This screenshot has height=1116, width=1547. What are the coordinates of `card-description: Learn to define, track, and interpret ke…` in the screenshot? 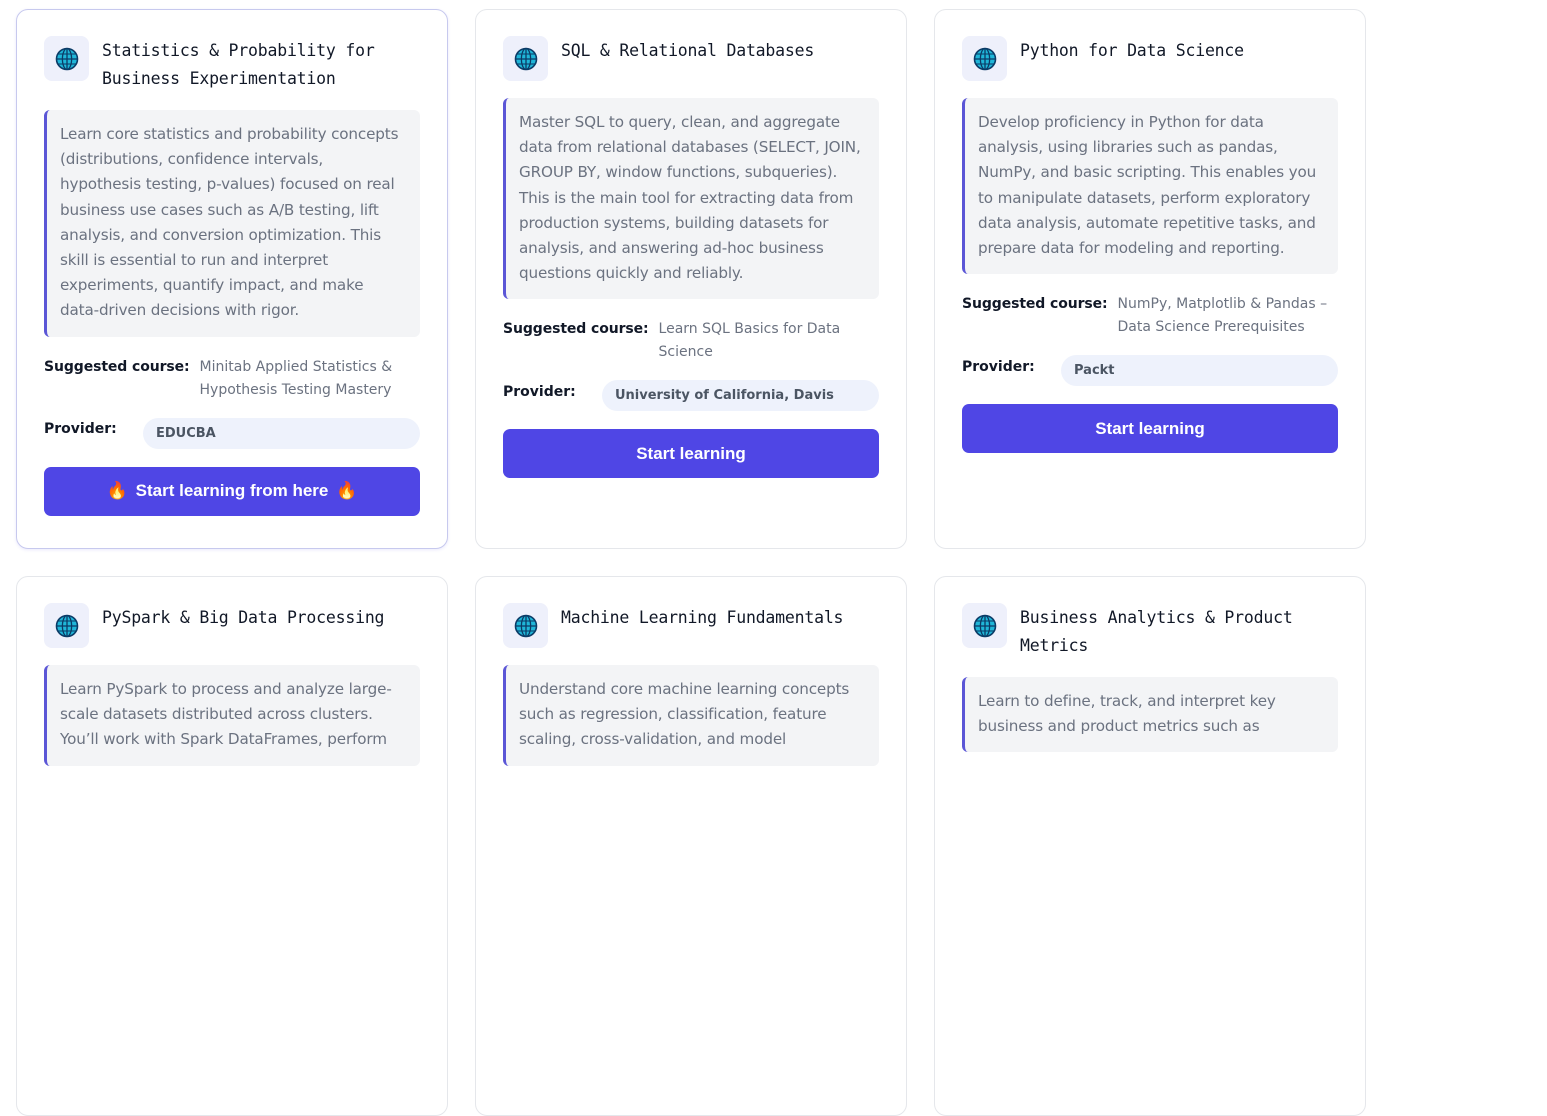 It's located at (1150, 715).